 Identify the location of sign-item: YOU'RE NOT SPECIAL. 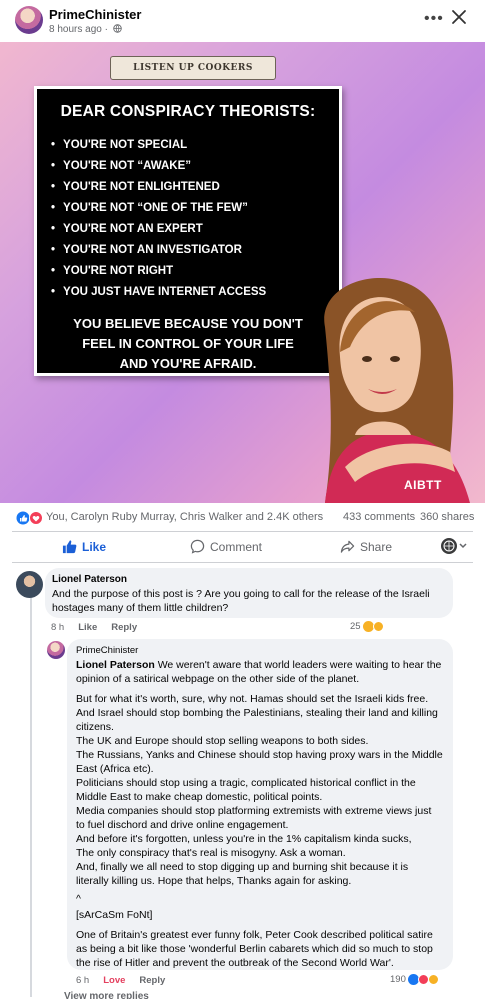
(158, 145).